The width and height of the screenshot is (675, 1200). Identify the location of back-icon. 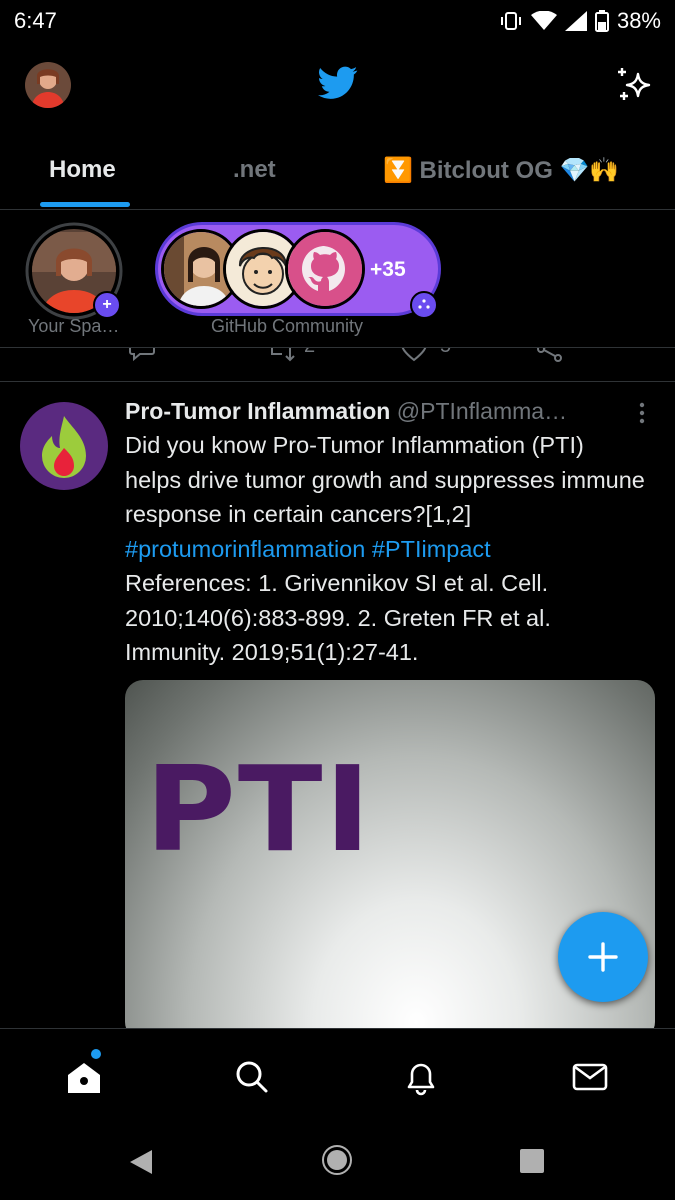
(141, 1162).